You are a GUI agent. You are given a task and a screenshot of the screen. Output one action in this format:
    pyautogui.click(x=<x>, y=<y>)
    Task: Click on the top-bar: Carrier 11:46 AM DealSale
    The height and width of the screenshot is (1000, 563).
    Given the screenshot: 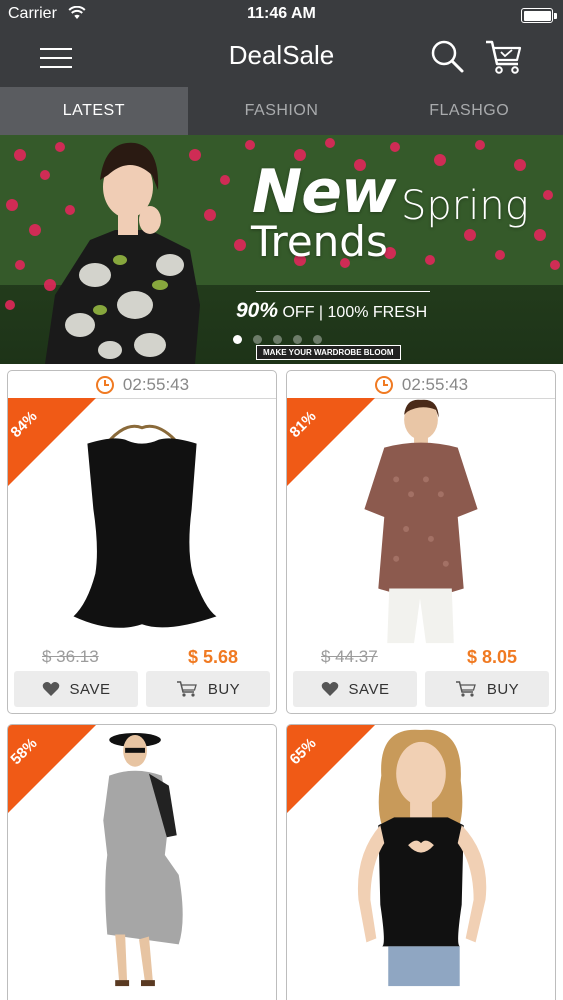 What is the action you would take?
    pyautogui.click(x=281, y=43)
    